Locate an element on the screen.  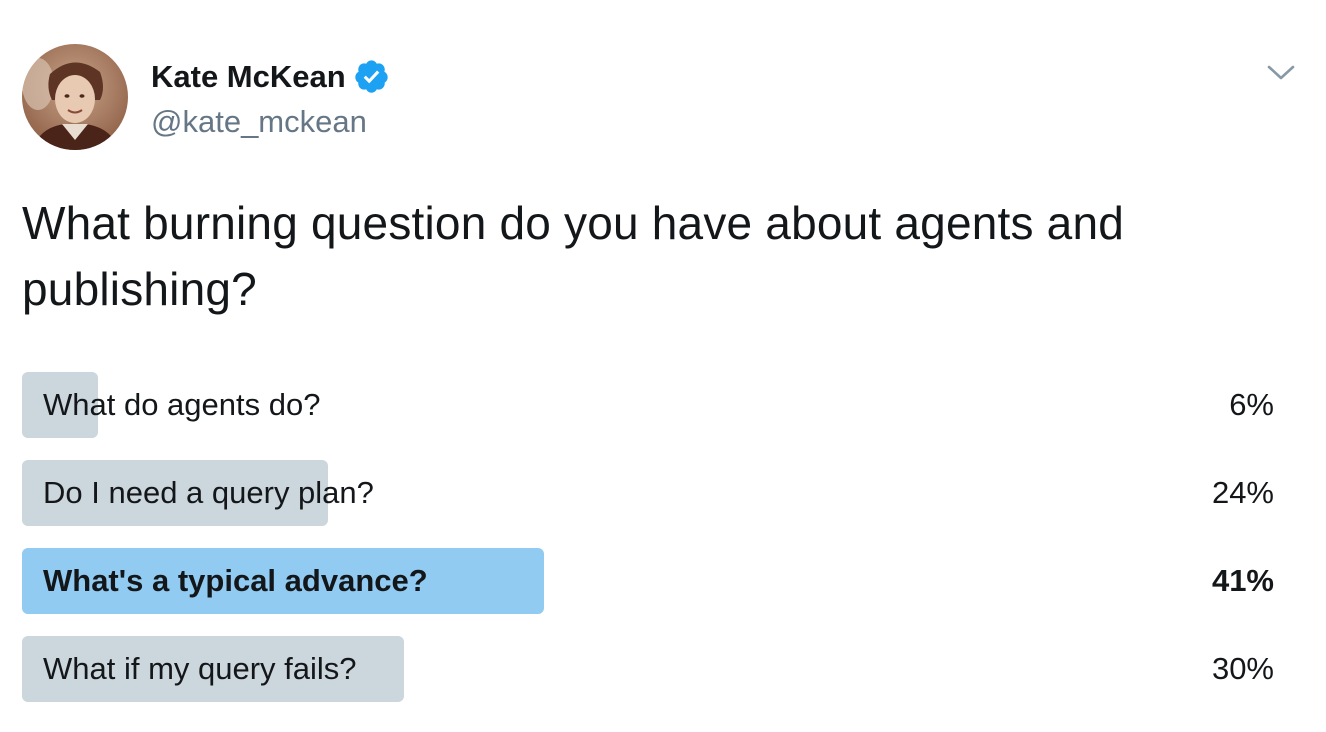
poll-choice: What do agents do? 6% is located at coordinates (648, 405).